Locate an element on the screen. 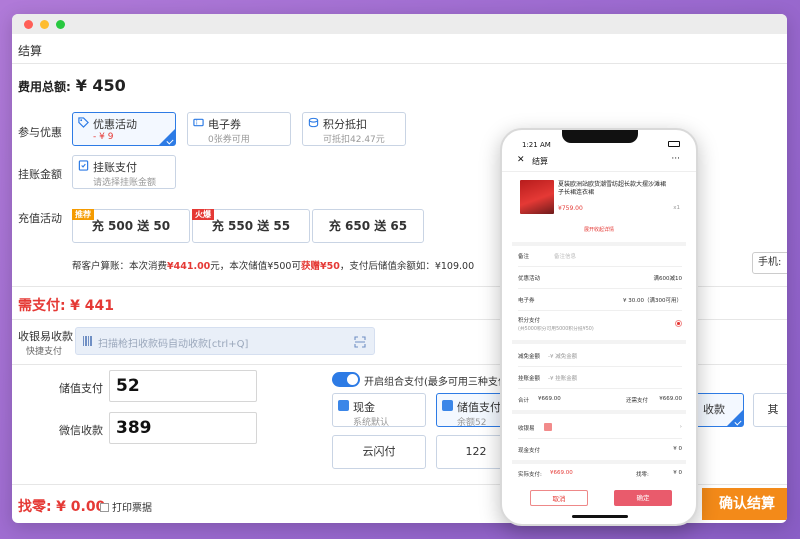 The height and width of the screenshot is (539, 800). phone-confirm-button: 确定 is located at coordinates (643, 498).